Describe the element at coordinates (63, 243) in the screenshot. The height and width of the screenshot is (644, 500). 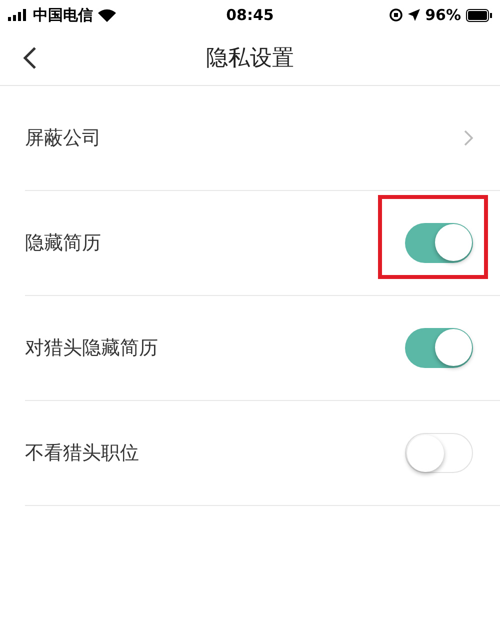
I see `setting-label: 隐藏简历` at that location.